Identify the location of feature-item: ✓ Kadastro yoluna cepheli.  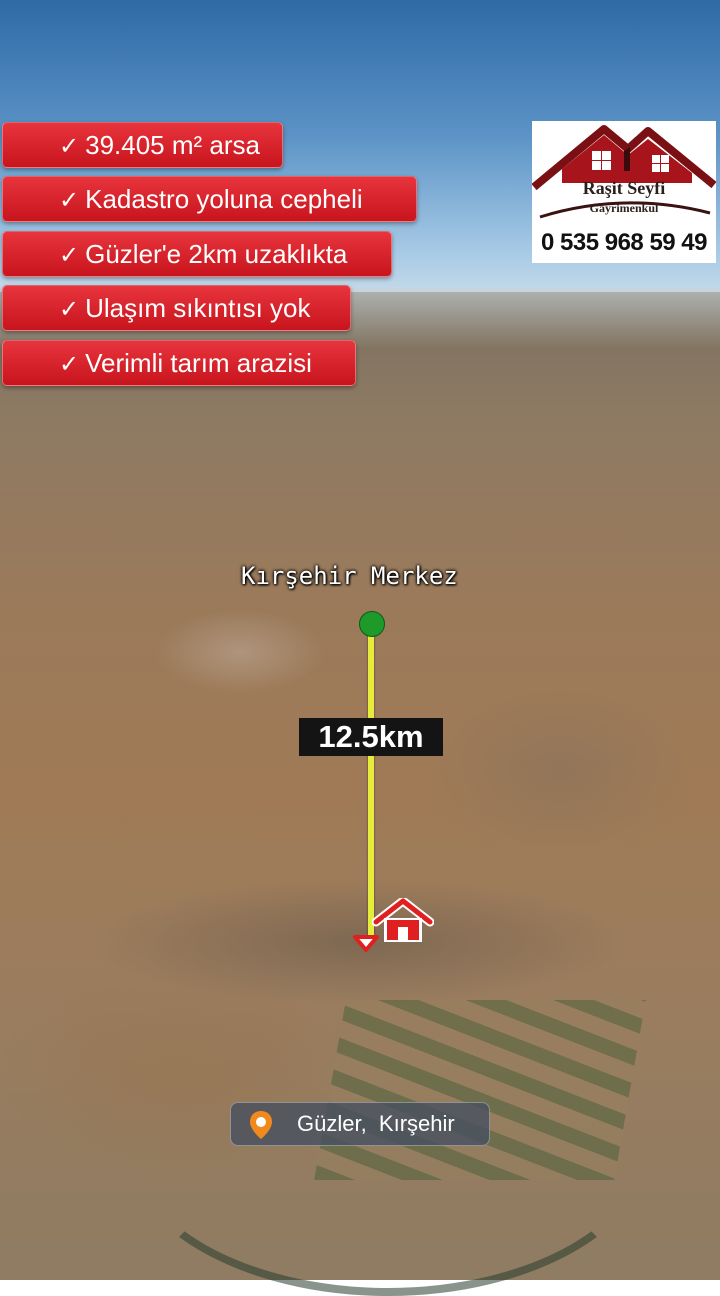
(209, 199).